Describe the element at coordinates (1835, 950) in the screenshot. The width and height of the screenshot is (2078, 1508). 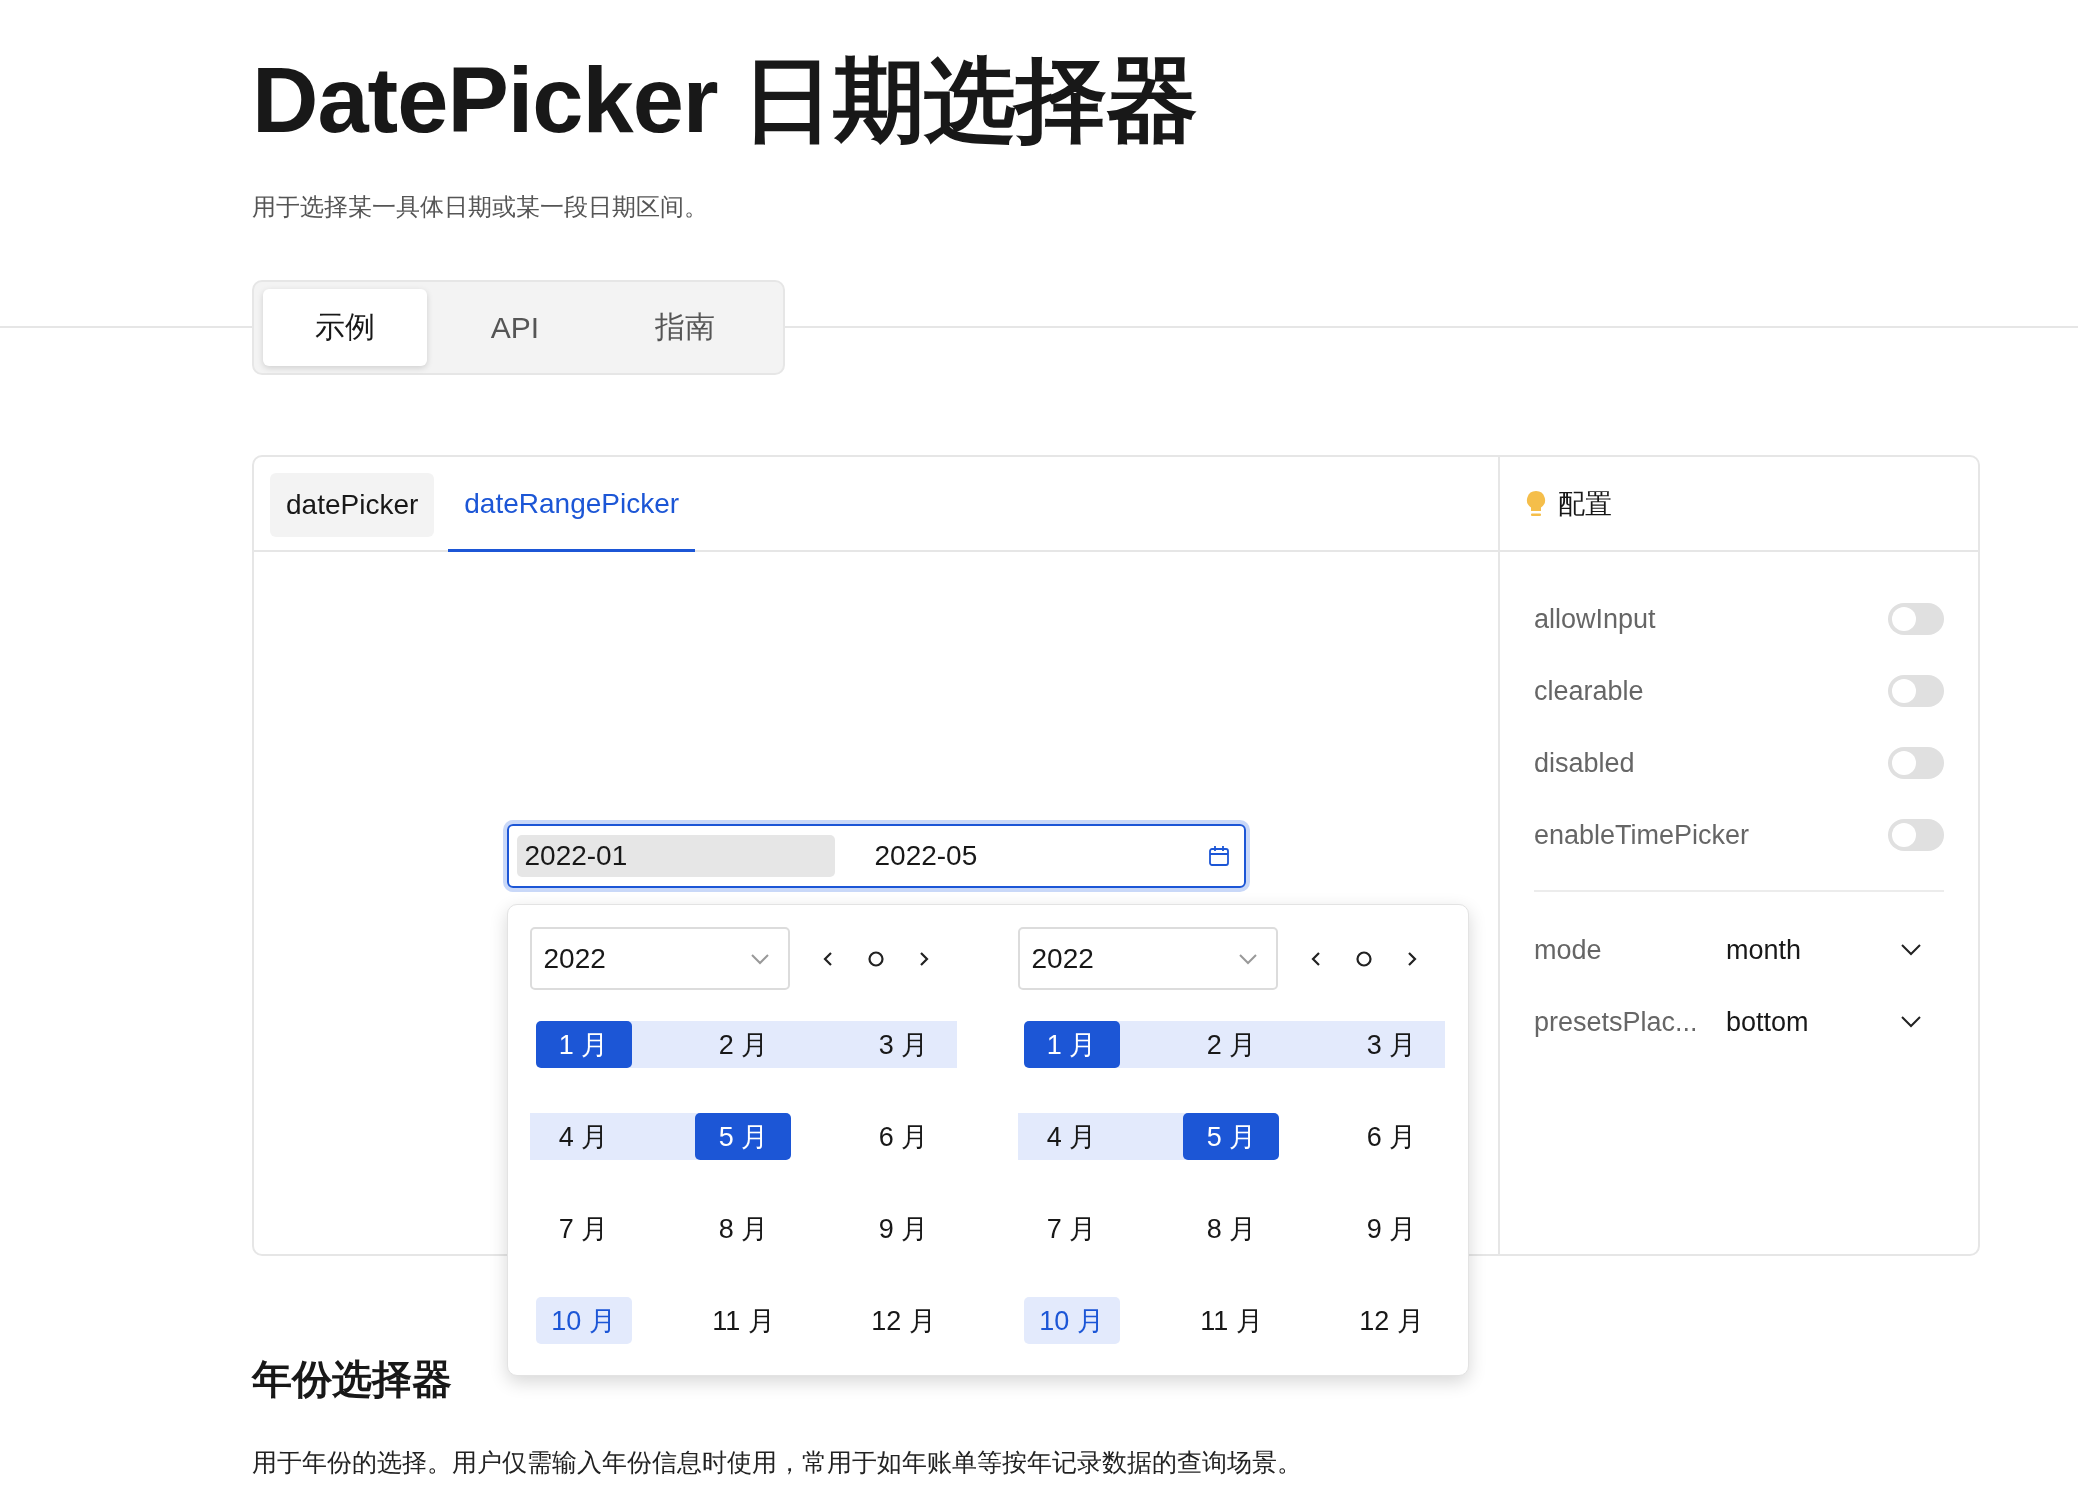
I see `select-field: month` at that location.